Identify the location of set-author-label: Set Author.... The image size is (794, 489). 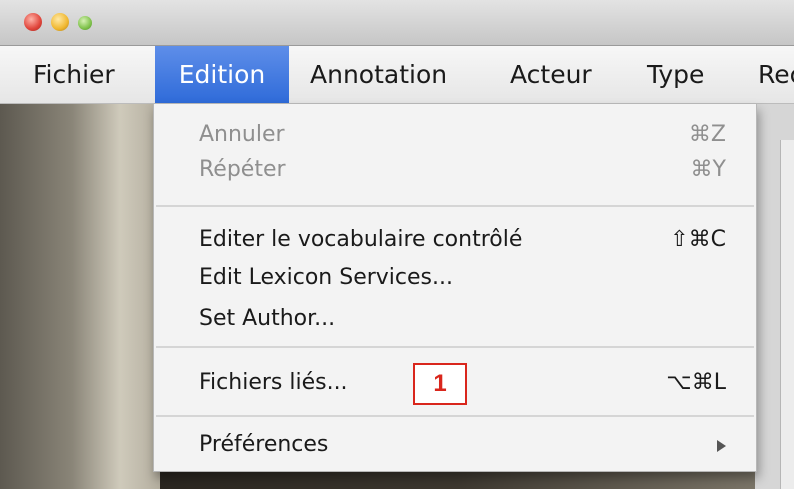
(267, 318).